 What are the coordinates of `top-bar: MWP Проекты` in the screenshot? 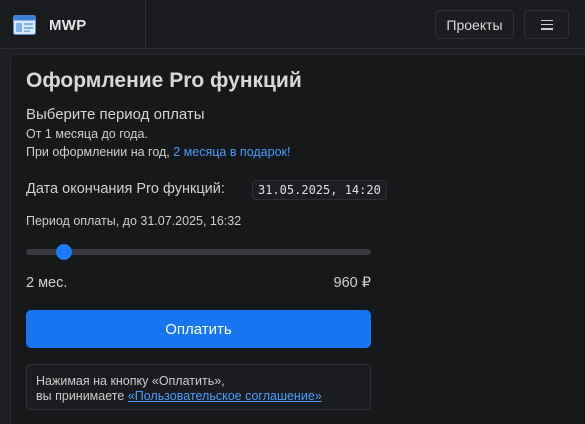 It's located at (292, 24).